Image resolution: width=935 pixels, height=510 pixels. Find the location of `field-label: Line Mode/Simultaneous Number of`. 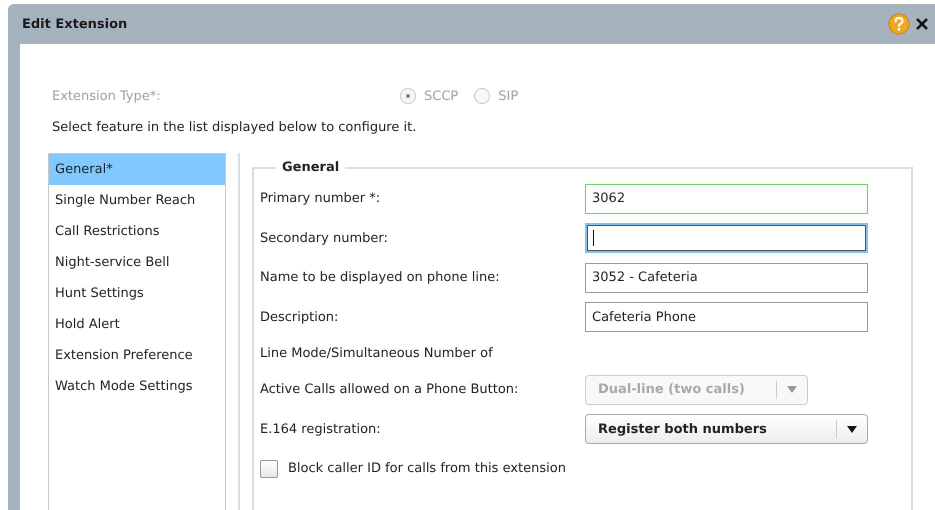

field-label: Line Mode/Simultaneous Number of is located at coordinates (377, 353).